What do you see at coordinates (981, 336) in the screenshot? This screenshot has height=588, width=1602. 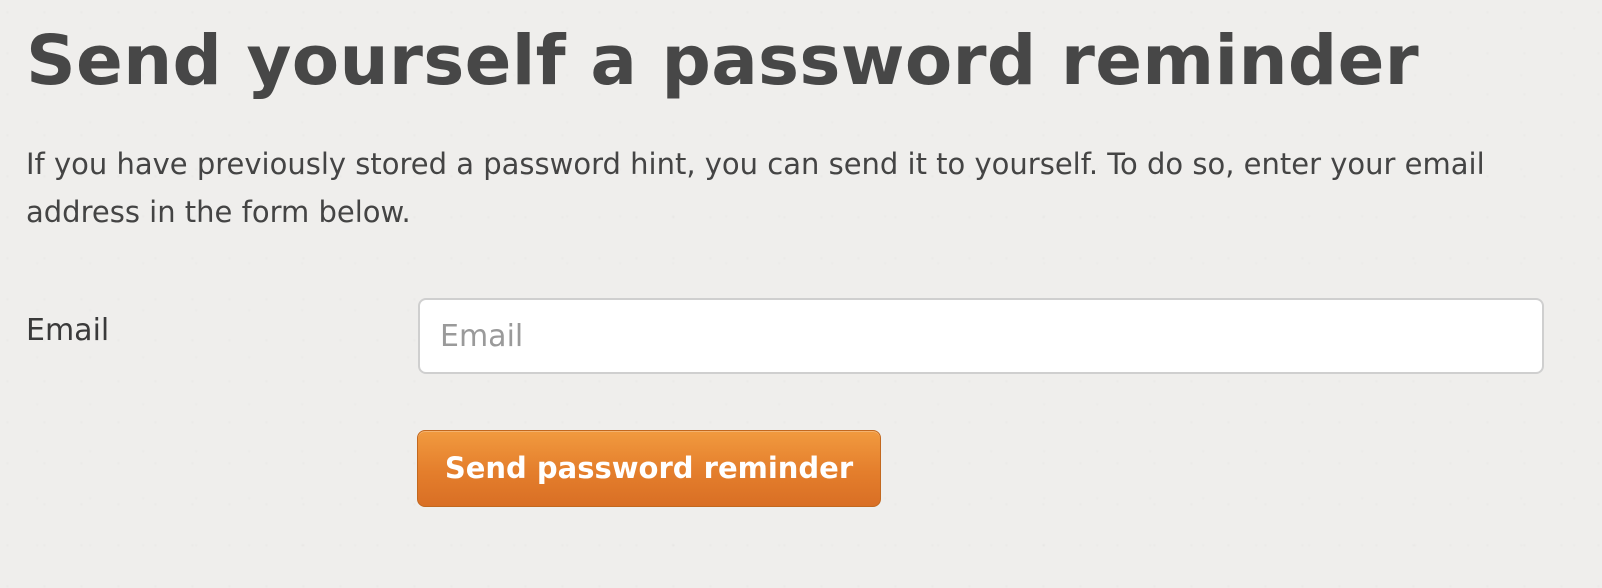 I see `email-field` at bounding box center [981, 336].